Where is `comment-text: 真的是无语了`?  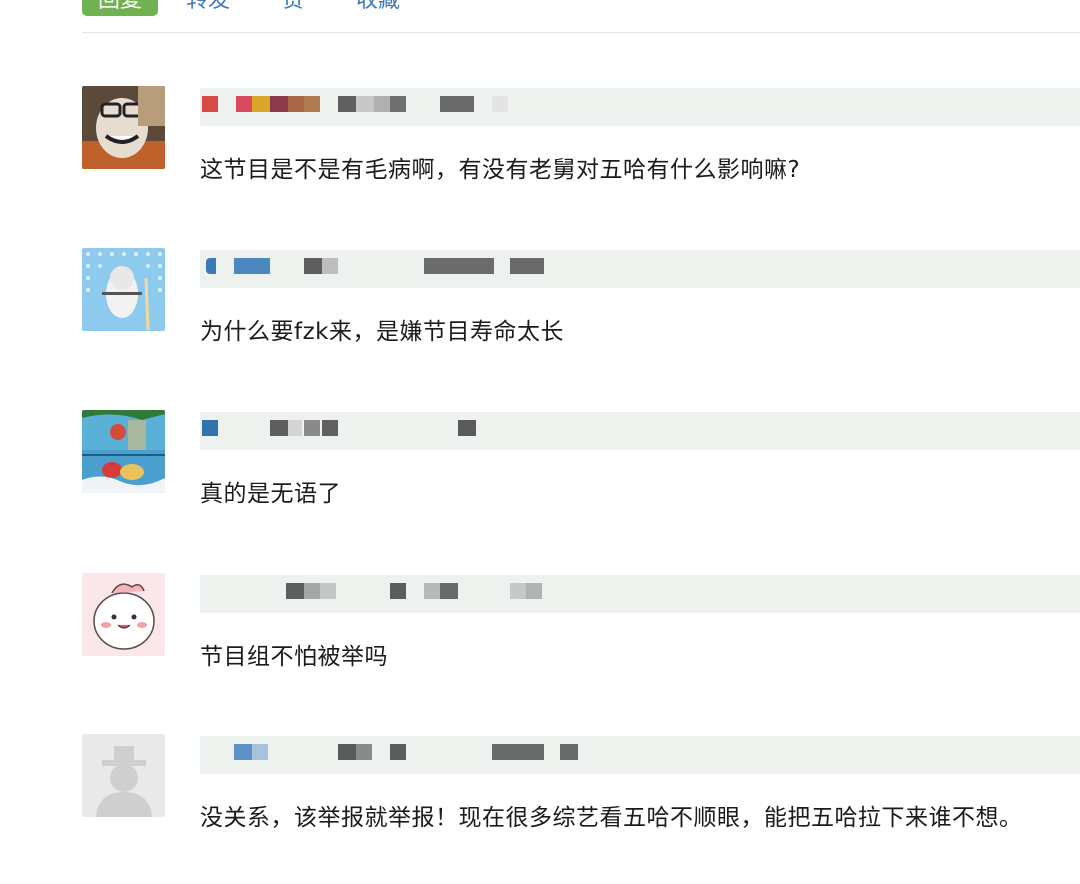
comment-text: 真的是无语了 is located at coordinates (270, 494).